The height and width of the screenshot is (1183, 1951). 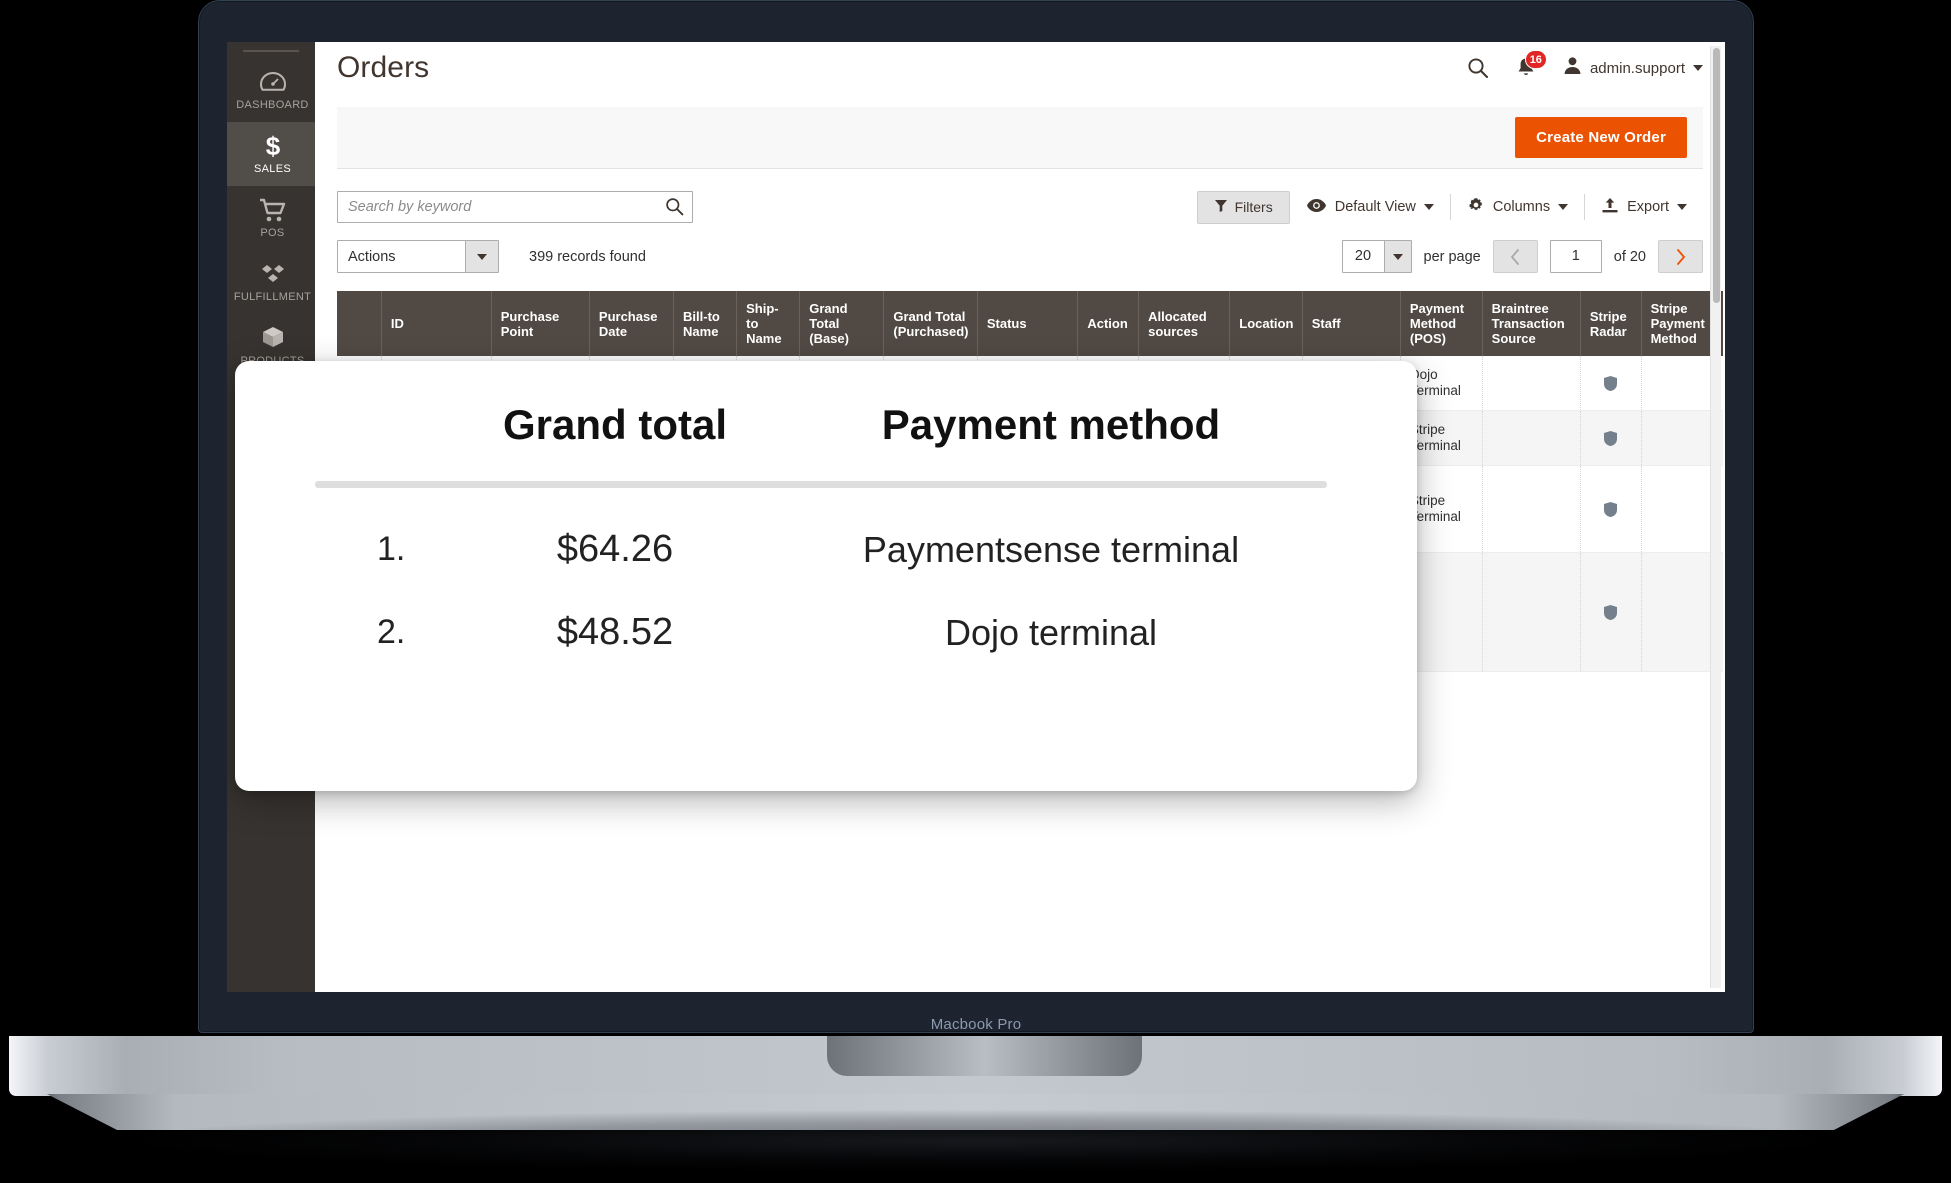 I want to click on overlay-divider, so click(x=821, y=484).